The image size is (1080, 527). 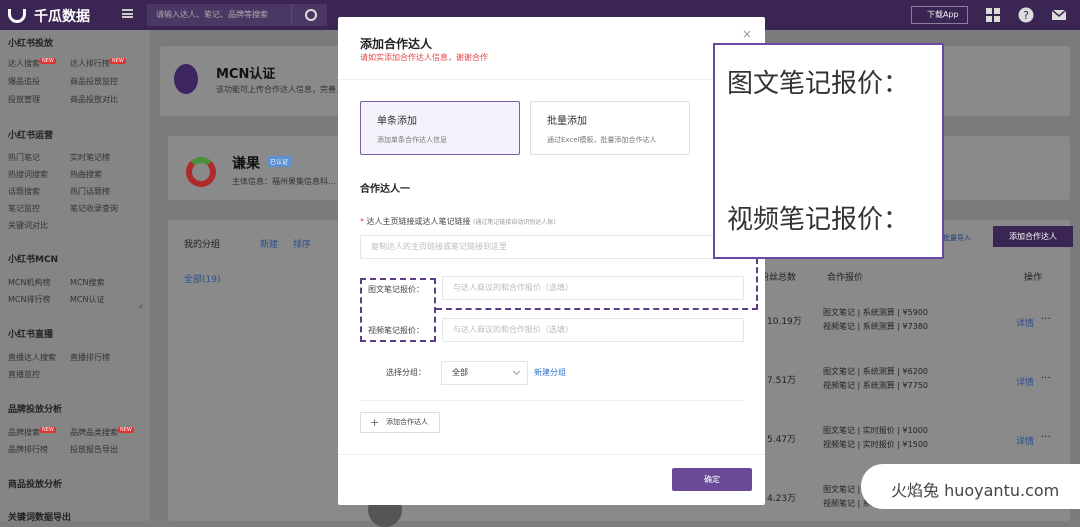 What do you see at coordinates (246, 74) in the screenshot?
I see `page-title: MCN认证` at bounding box center [246, 74].